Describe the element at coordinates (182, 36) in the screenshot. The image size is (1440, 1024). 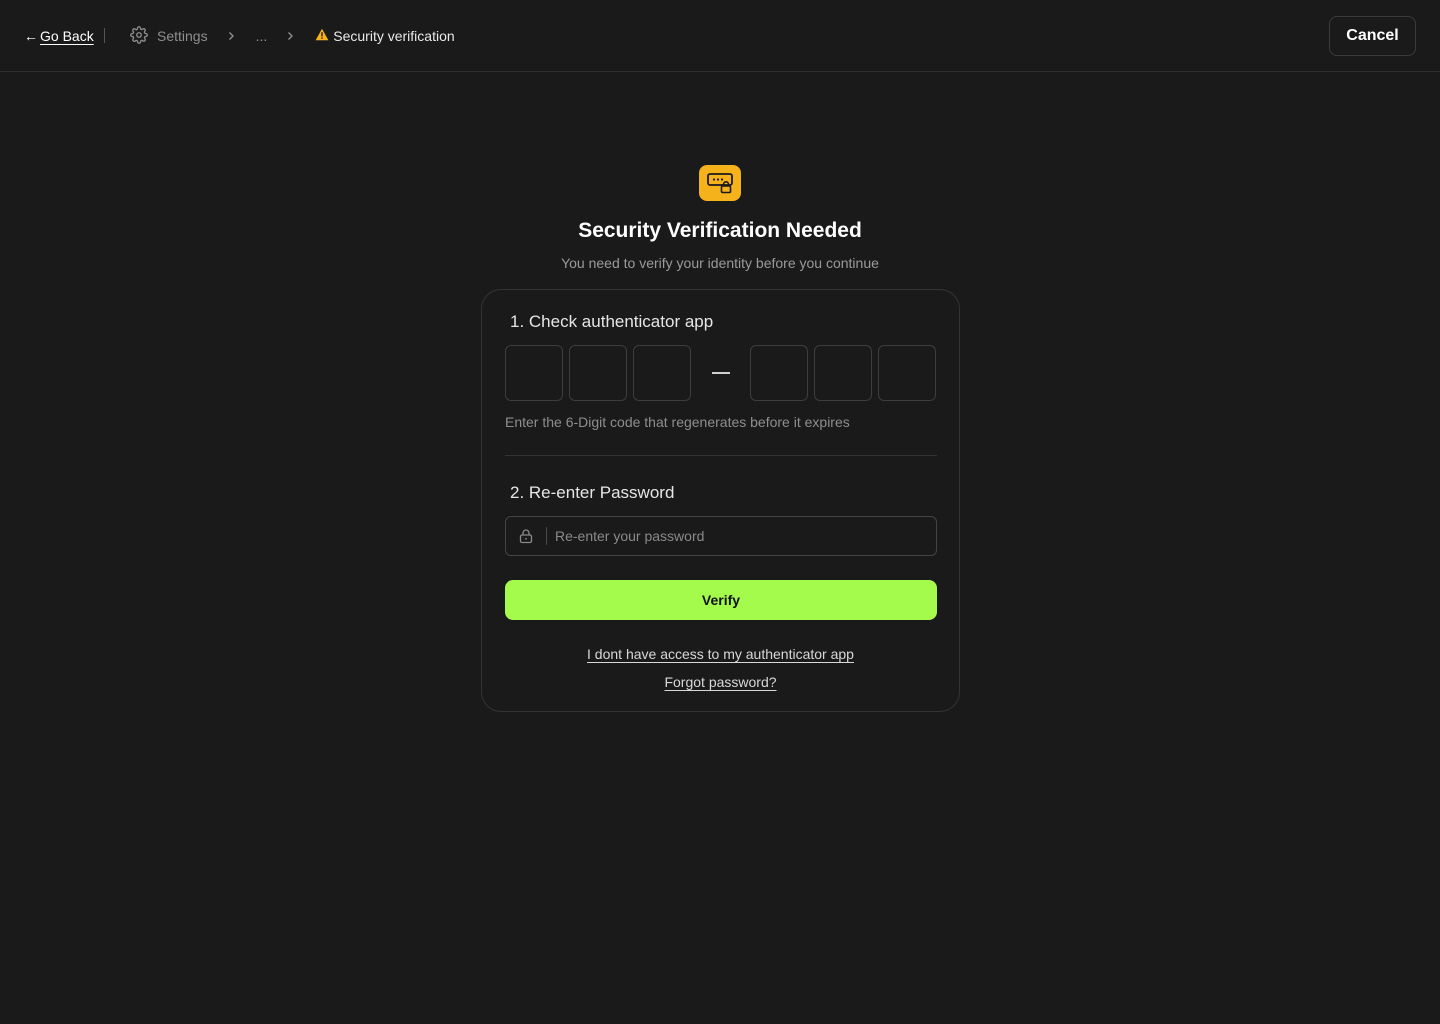
I see `breadcrumb-settings-label: Settings` at that location.